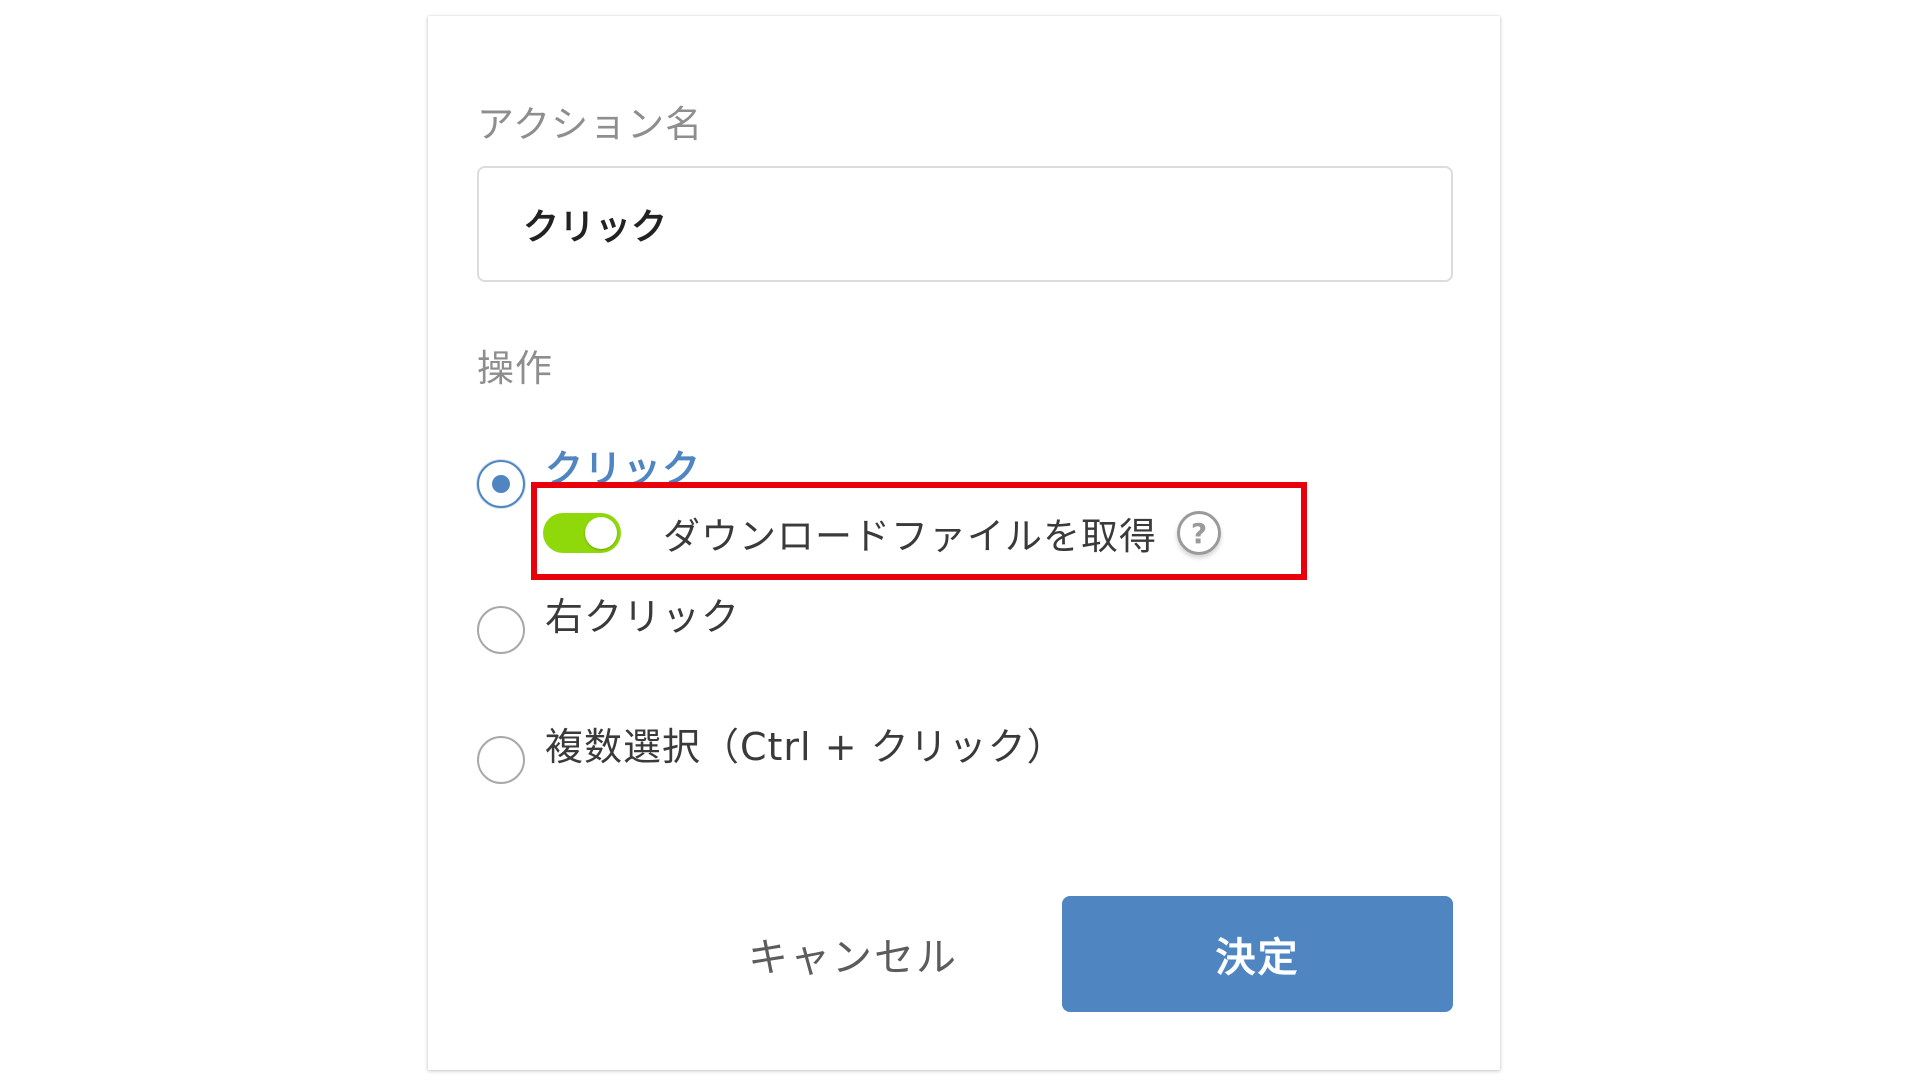 The width and height of the screenshot is (1920, 1080). I want to click on radio-click, so click(501, 484).